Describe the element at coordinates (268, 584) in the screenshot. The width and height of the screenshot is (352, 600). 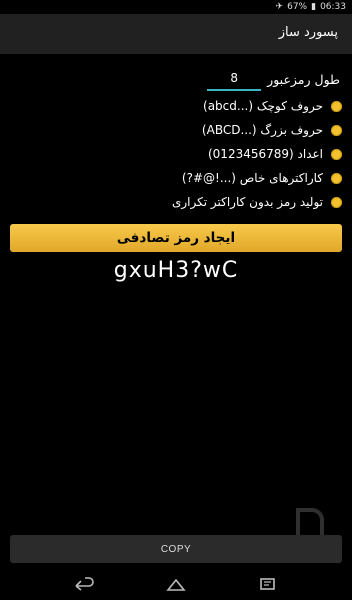
I see `recent-apps-icon` at that location.